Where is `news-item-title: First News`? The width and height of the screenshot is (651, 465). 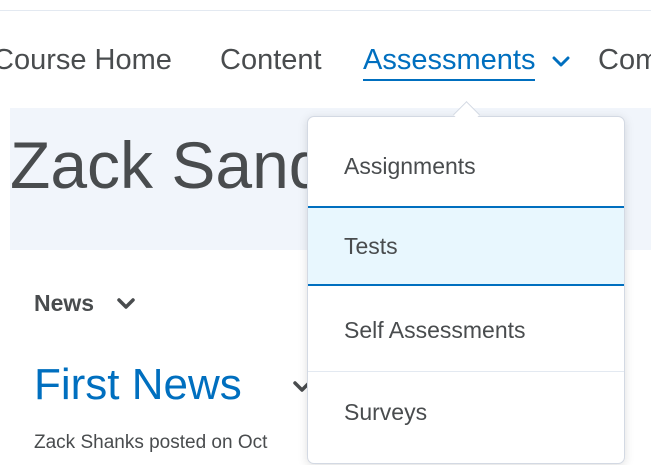 news-item-title: First News is located at coordinates (138, 385).